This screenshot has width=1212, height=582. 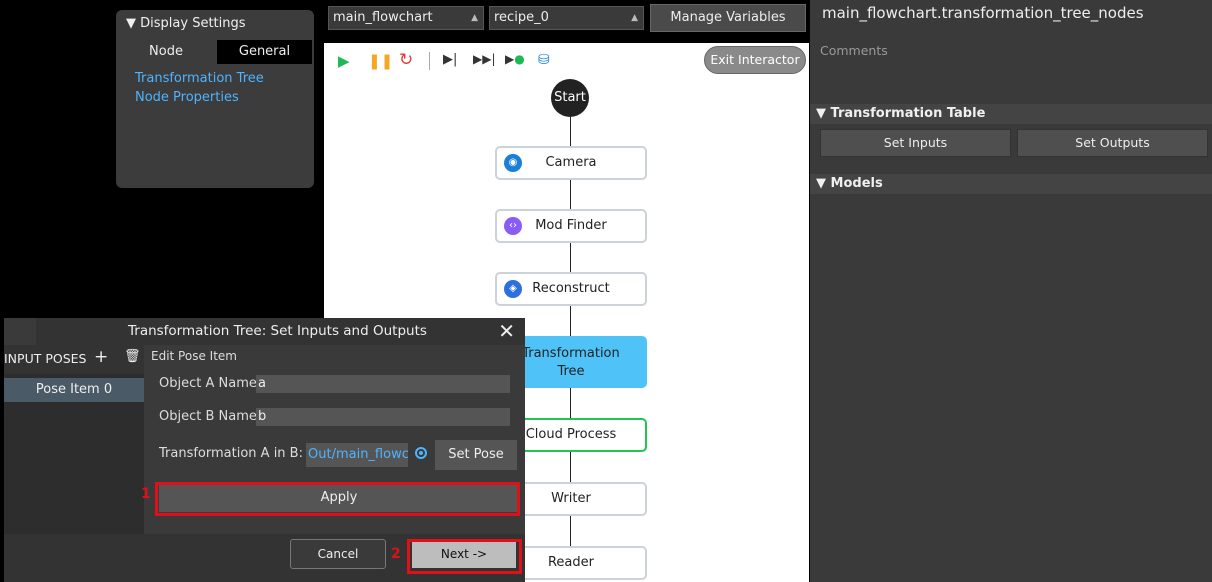 I want to click on flowchart-select-value: main_flowchart, so click(x=383, y=17).